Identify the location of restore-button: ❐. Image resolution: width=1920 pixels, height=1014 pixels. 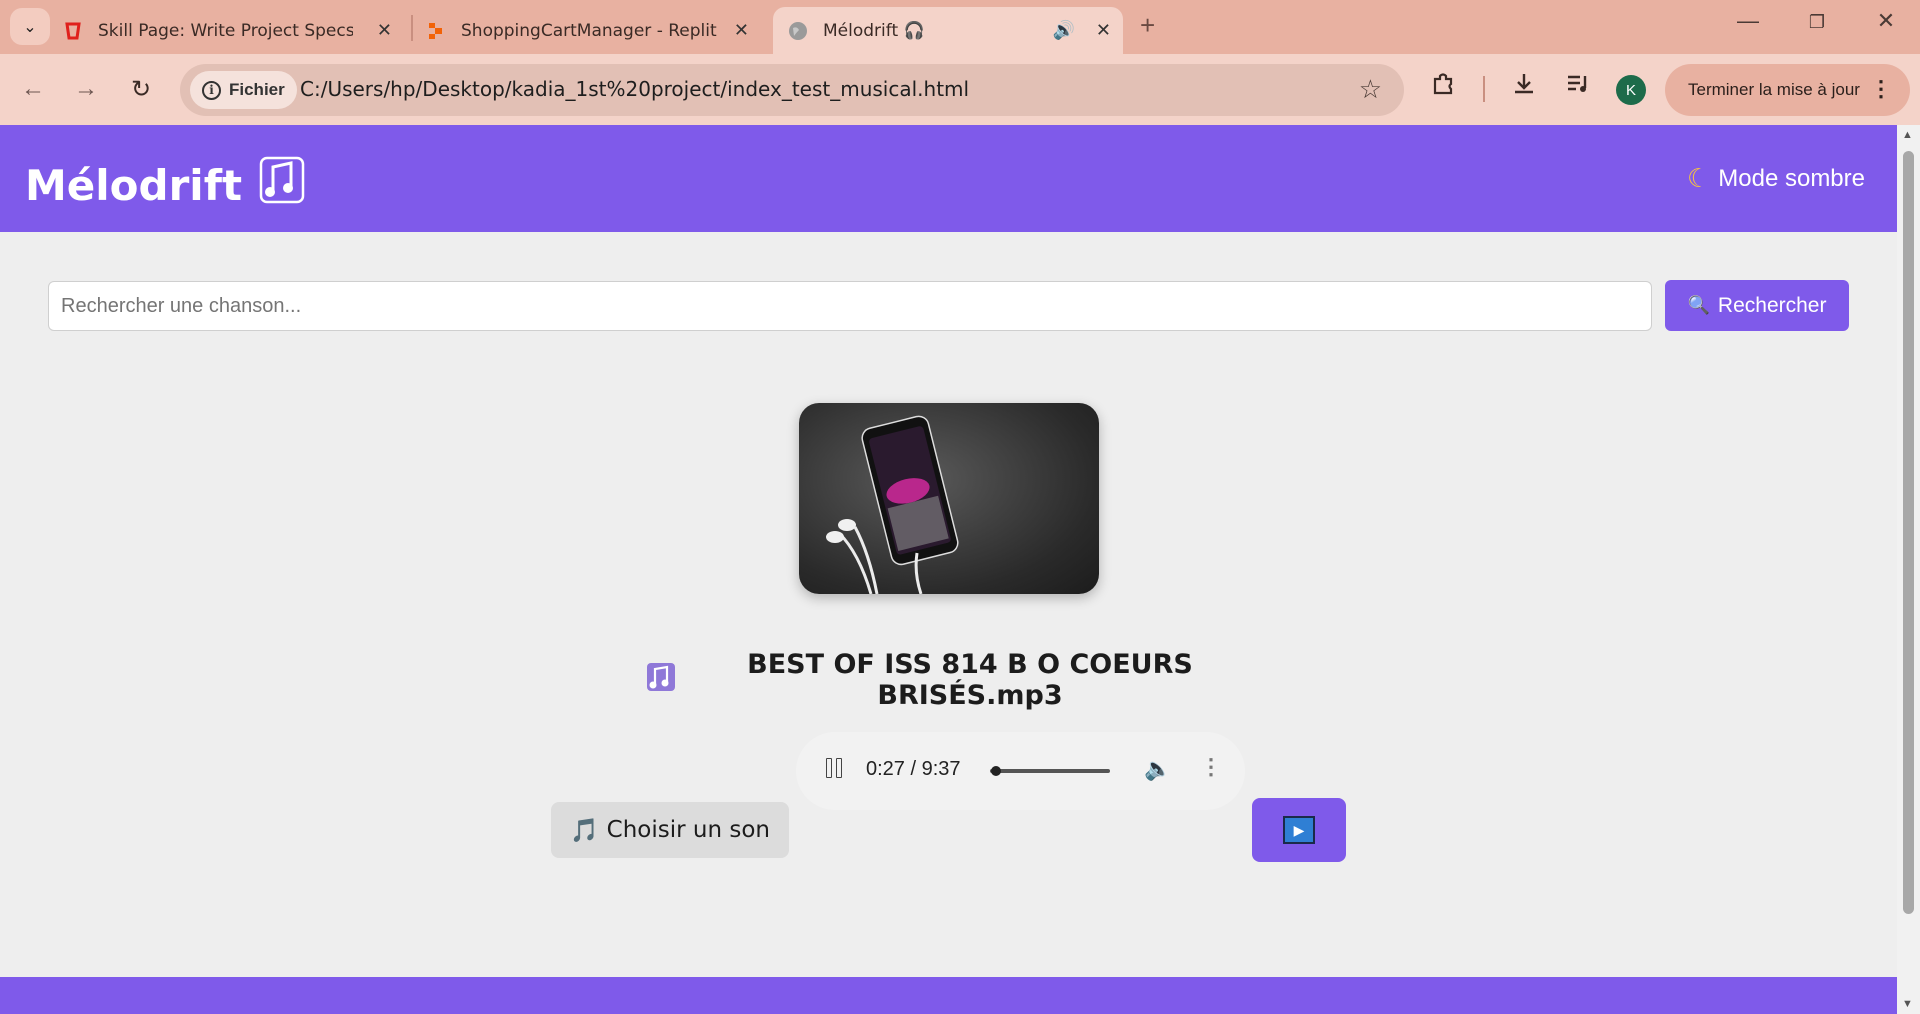
(1817, 22).